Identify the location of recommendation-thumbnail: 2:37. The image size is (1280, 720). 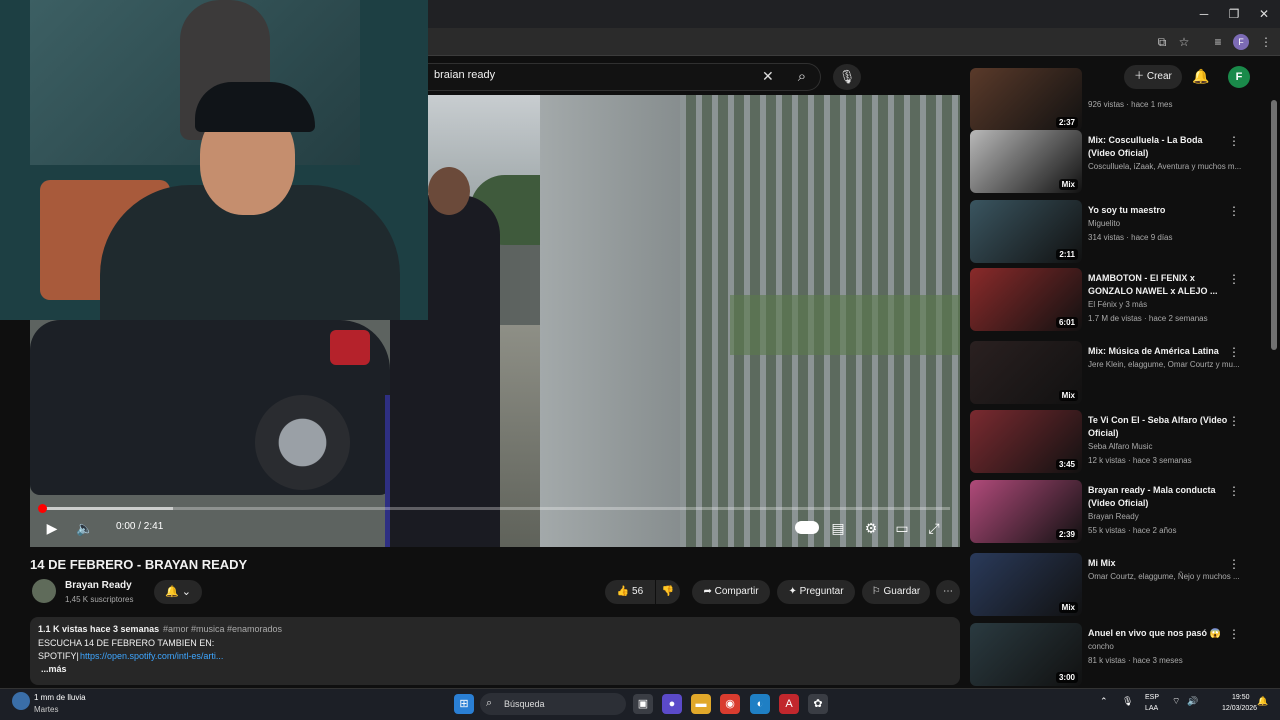
(1026, 99).